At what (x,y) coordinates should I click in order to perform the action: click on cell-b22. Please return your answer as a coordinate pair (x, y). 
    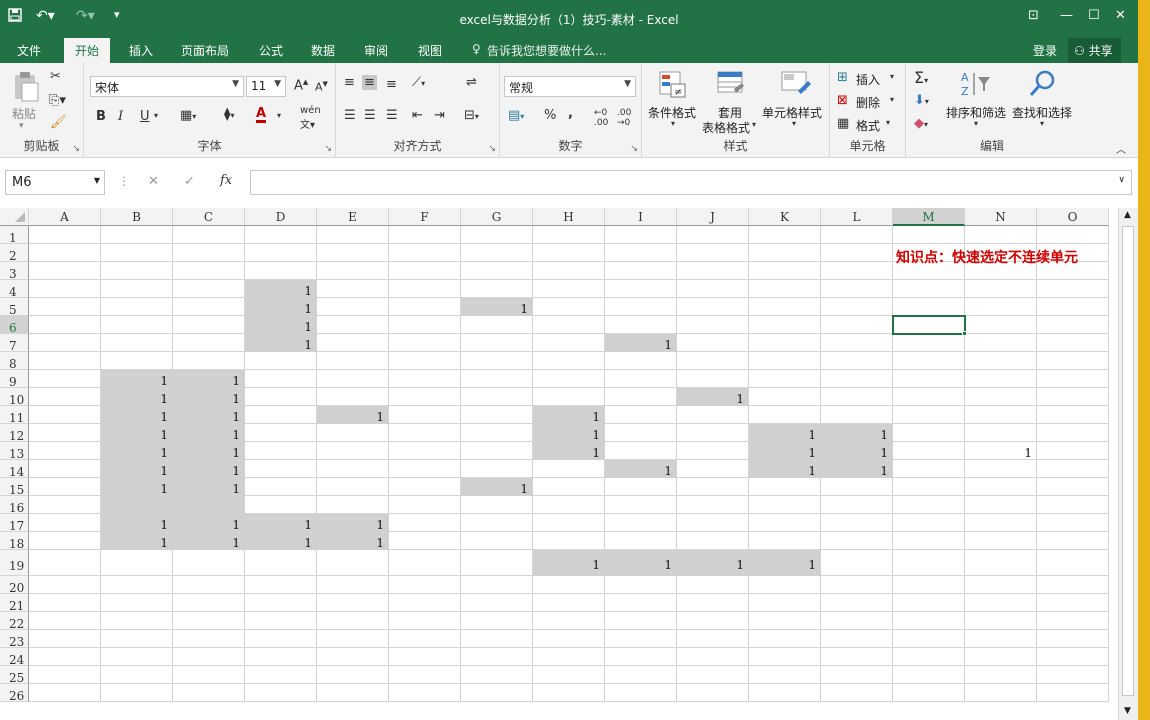
    Looking at the image, I should click on (137, 621).